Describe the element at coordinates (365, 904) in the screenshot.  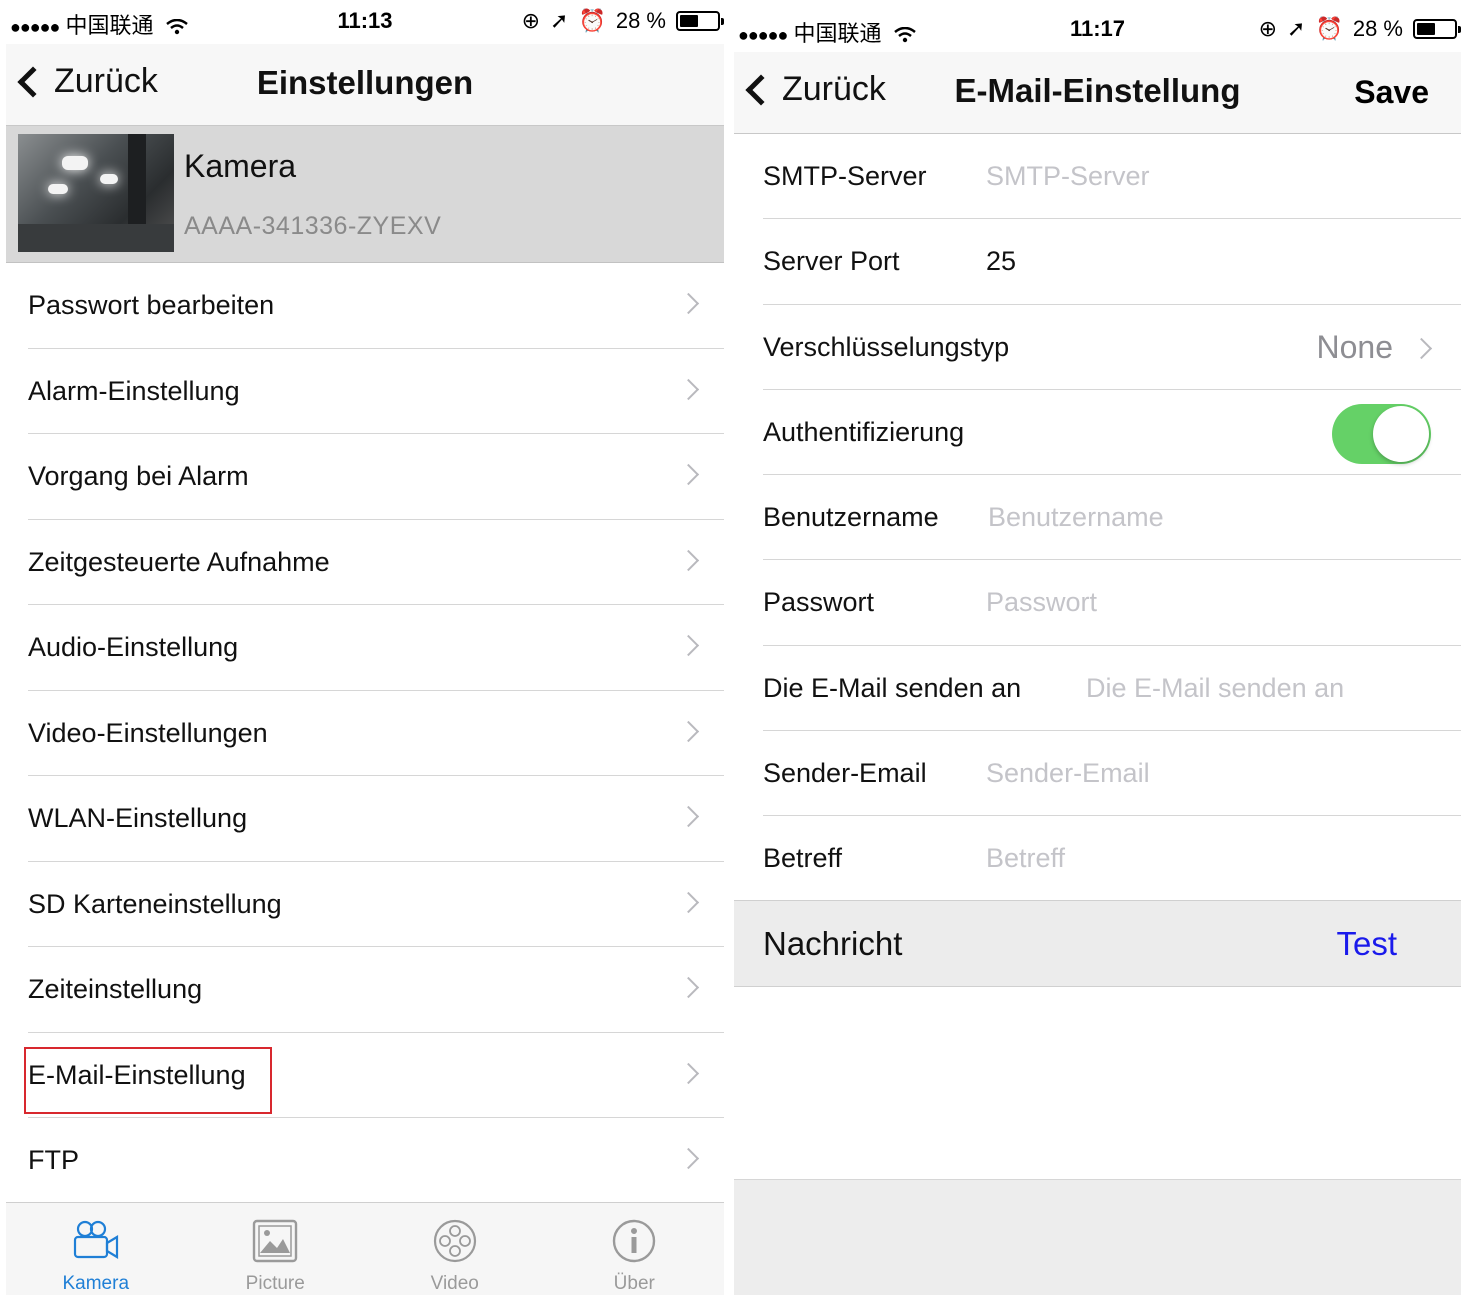
I see `menu-item-sd-karte: SD Karteneinstellung` at that location.